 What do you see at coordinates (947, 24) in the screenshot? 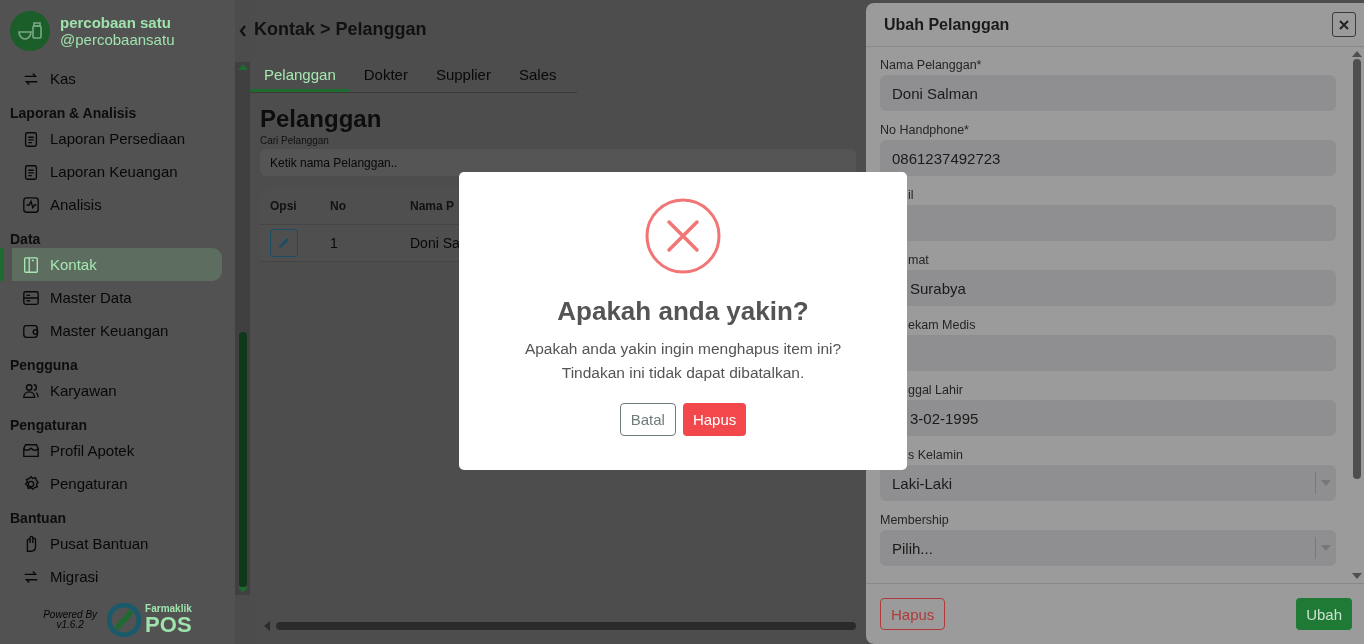
I see `panel-title: Ubah Pelanggan` at bounding box center [947, 24].